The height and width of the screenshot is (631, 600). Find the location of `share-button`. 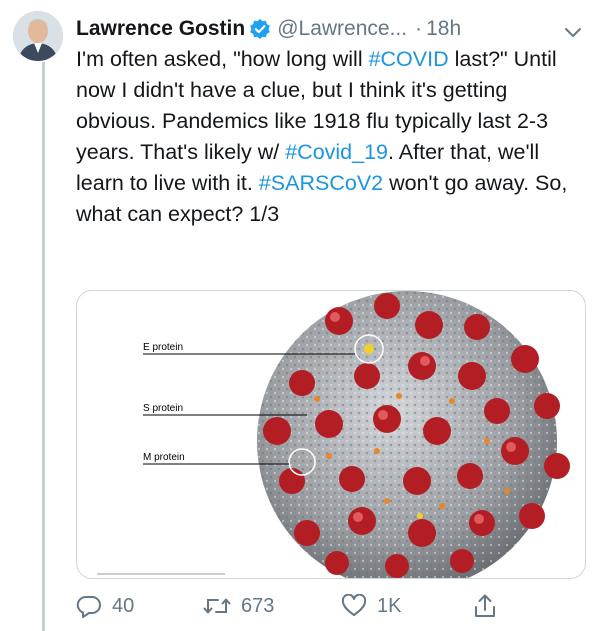

share-button is located at coordinates (490, 606).